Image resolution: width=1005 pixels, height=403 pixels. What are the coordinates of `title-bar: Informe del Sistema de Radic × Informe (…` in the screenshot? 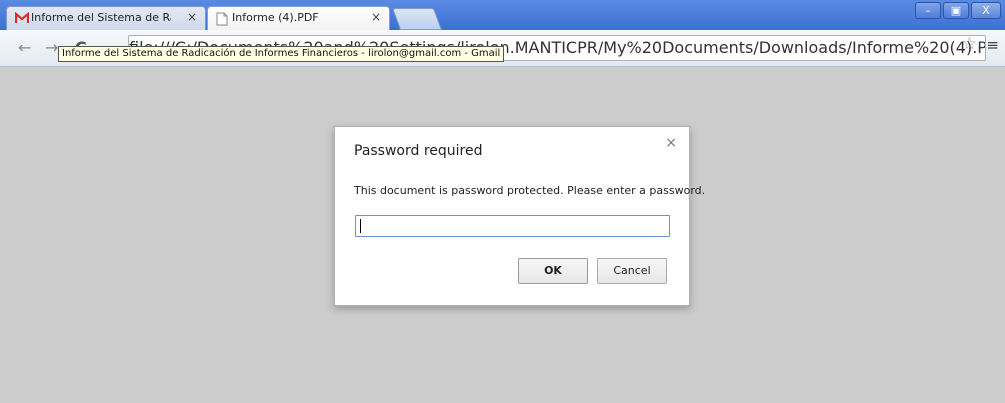 It's located at (502, 15).